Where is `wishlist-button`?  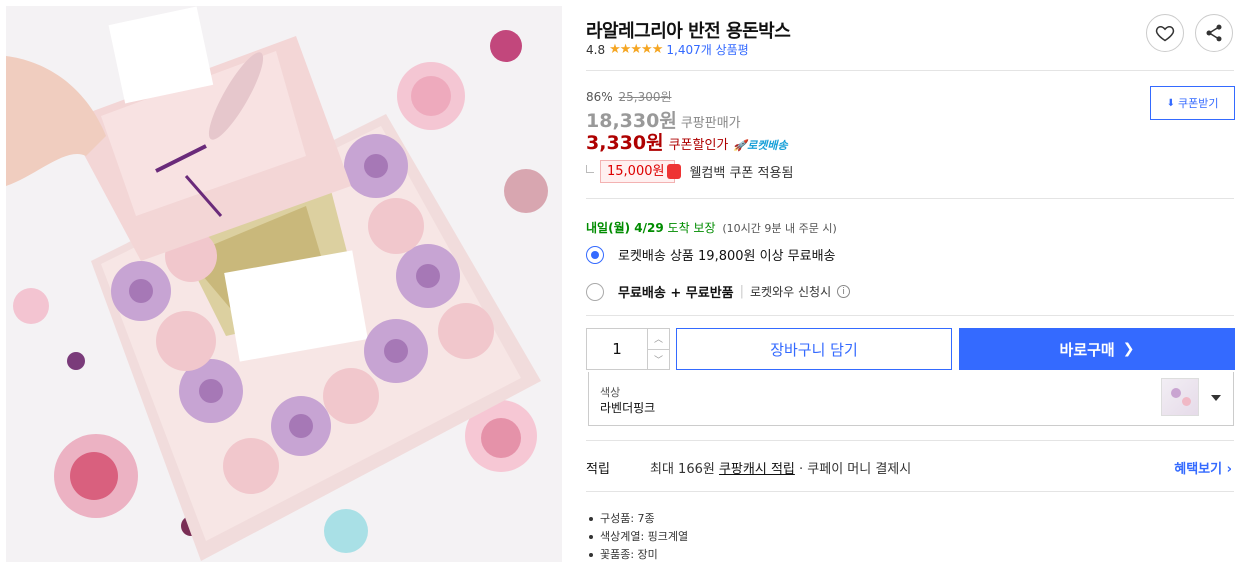 wishlist-button is located at coordinates (1165, 33).